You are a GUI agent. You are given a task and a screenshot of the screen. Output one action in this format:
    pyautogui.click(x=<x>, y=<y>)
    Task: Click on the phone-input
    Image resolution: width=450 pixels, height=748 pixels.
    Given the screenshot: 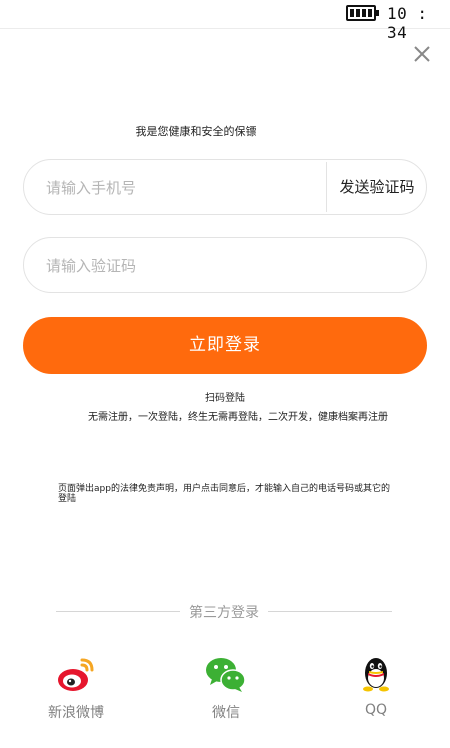 What is the action you would take?
    pyautogui.click(x=181, y=188)
    